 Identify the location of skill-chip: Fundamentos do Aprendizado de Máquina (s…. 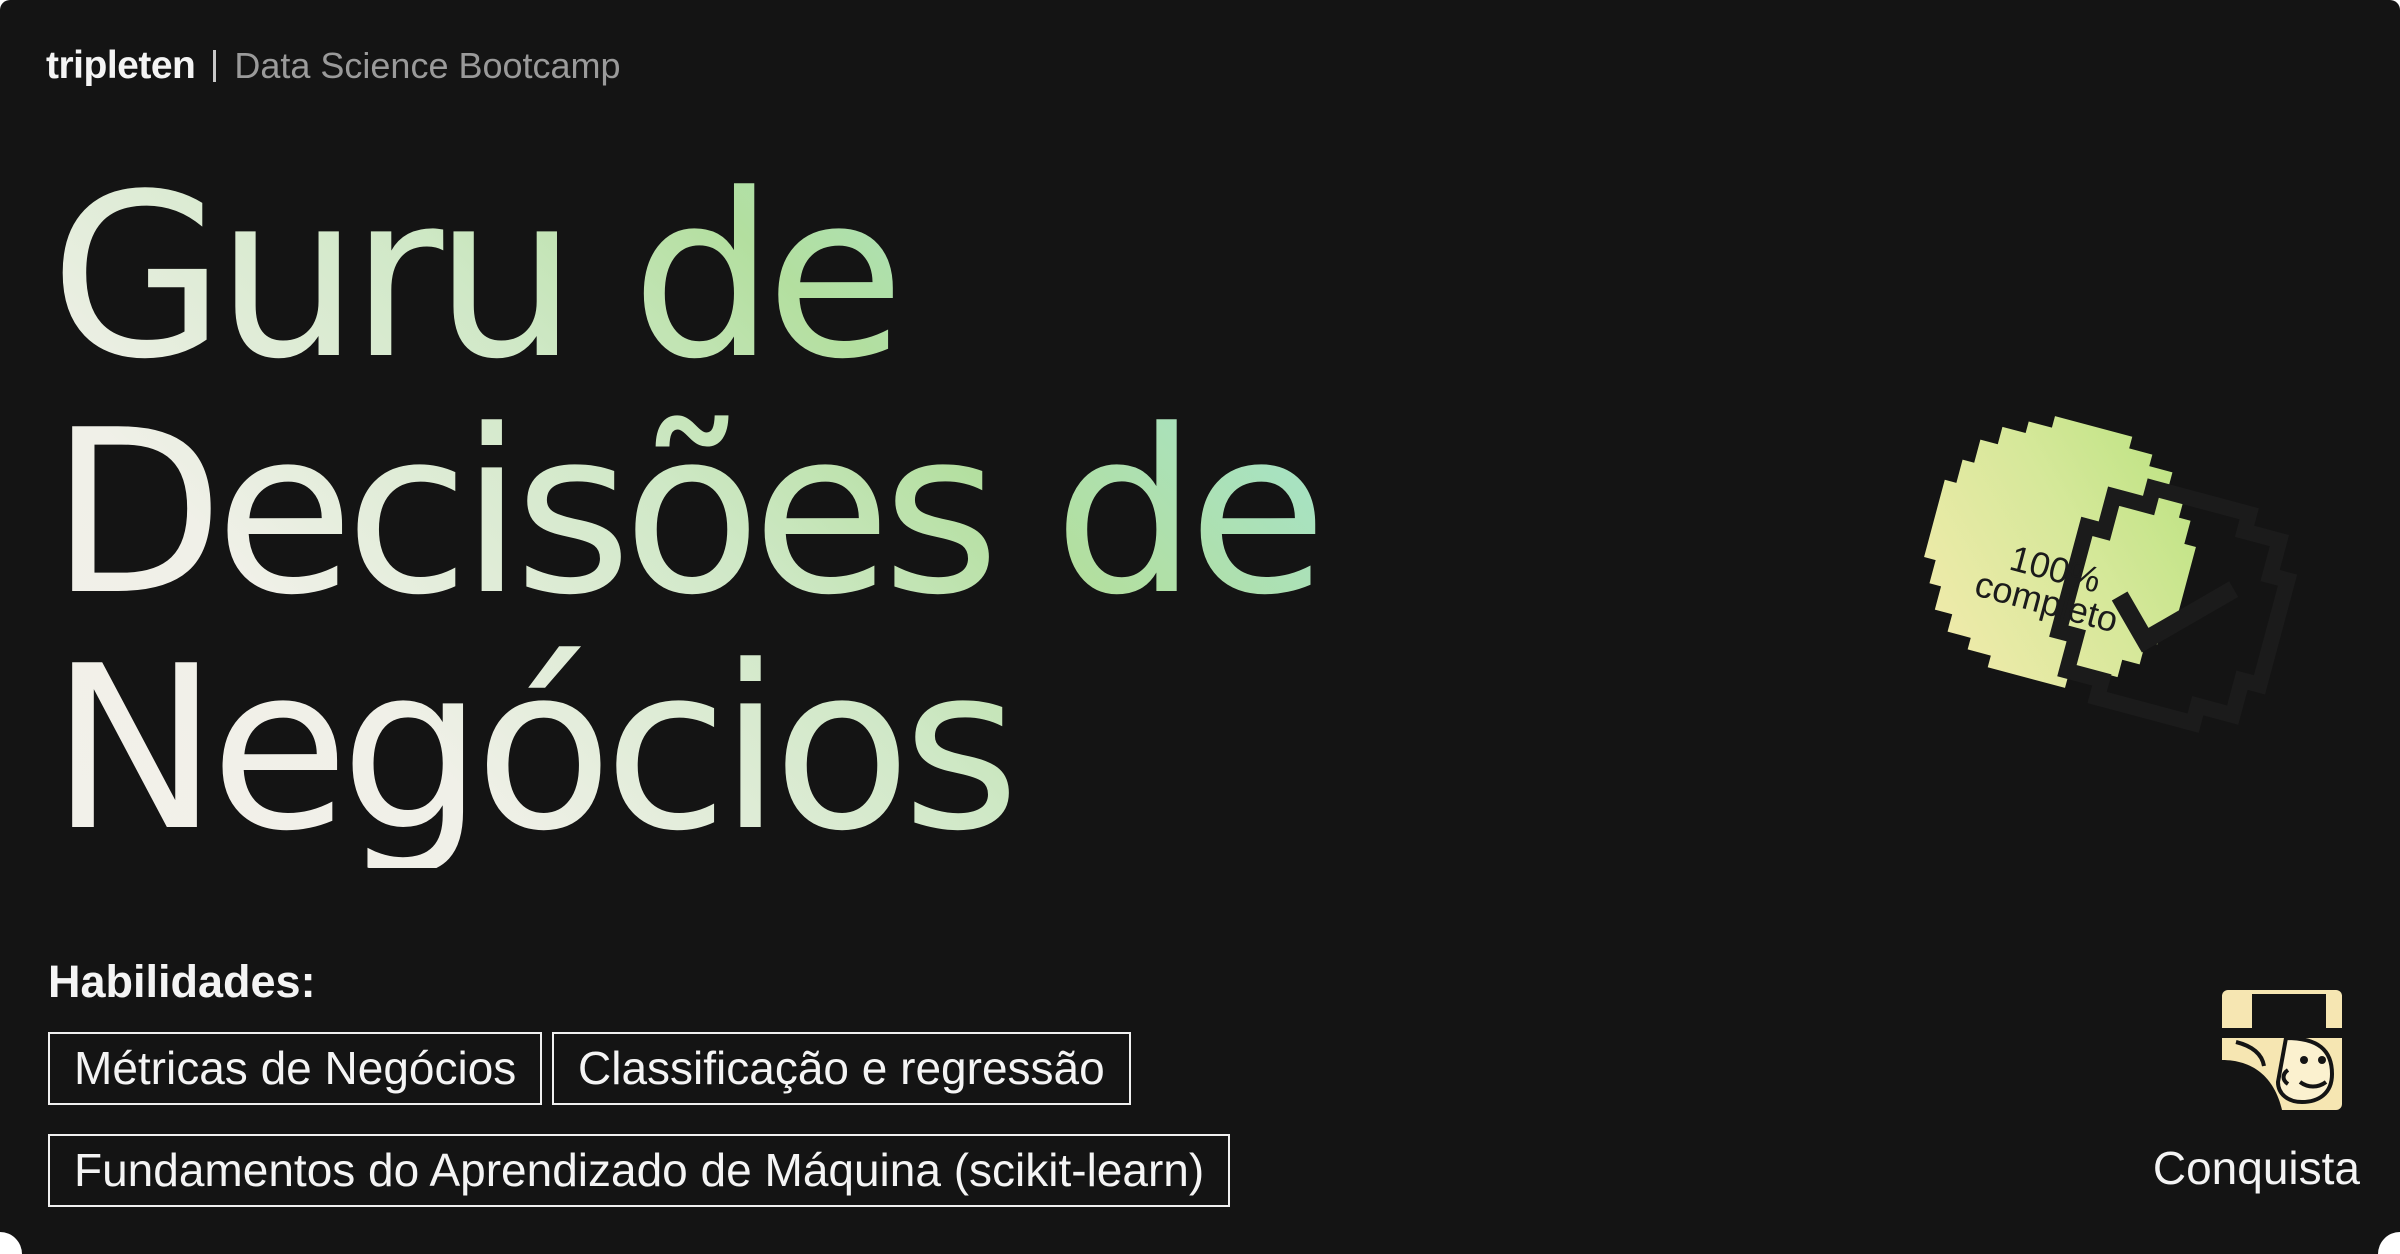
(639, 1170).